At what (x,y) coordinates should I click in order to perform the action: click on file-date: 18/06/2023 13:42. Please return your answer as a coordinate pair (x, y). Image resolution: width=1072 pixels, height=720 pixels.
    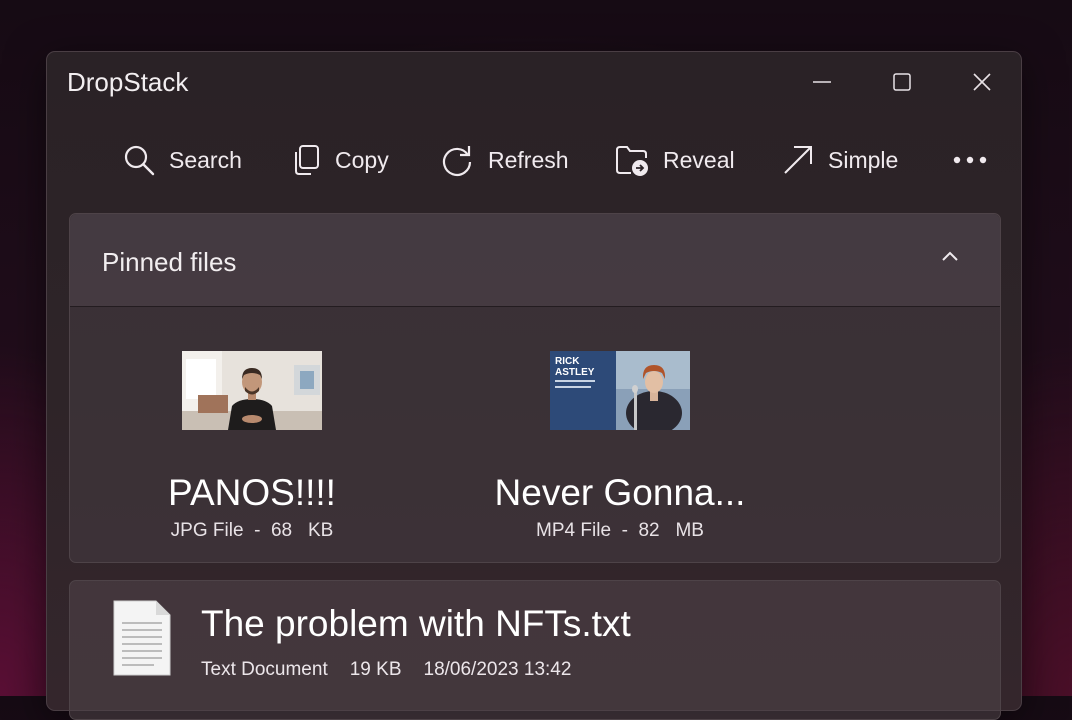
    Looking at the image, I should click on (497, 669).